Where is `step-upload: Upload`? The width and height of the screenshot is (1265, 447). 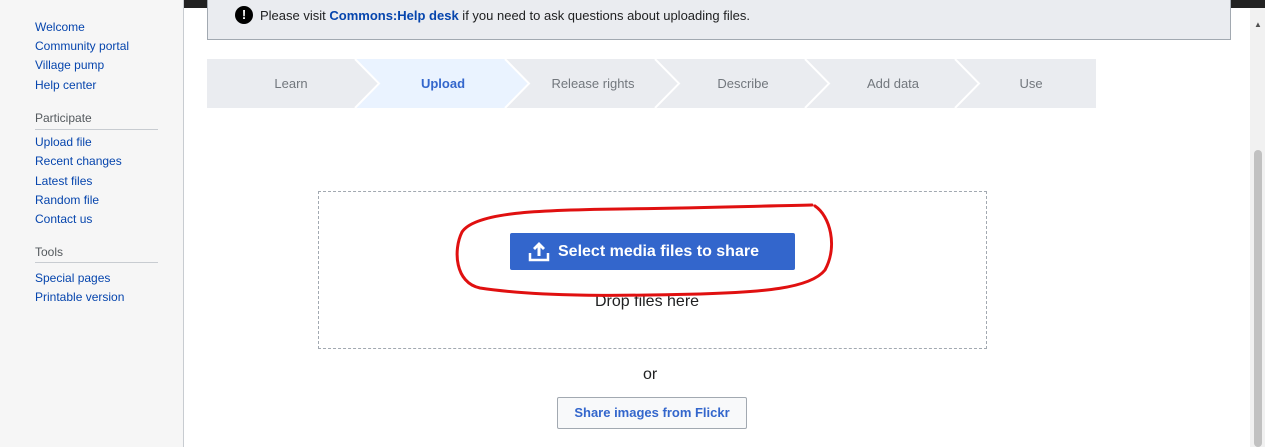
step-upload: Upload is located at coordinates (443, 83).